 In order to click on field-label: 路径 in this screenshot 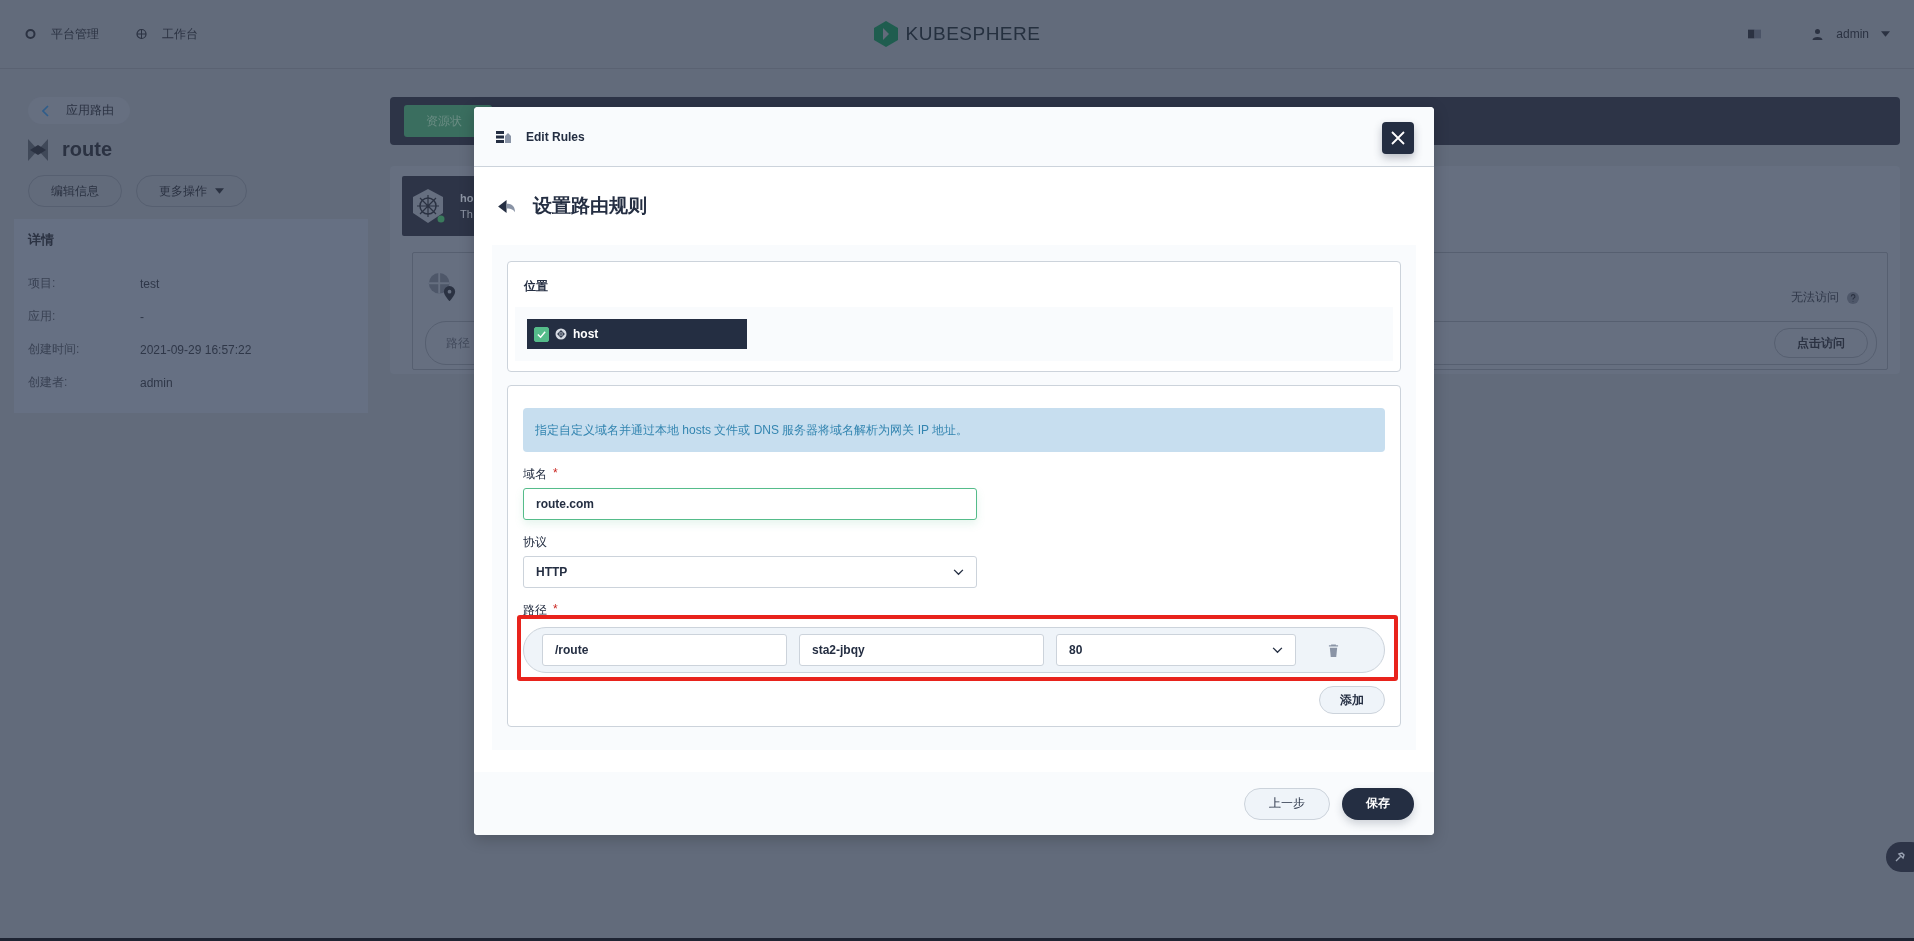, I will do `click(535, 610)`.